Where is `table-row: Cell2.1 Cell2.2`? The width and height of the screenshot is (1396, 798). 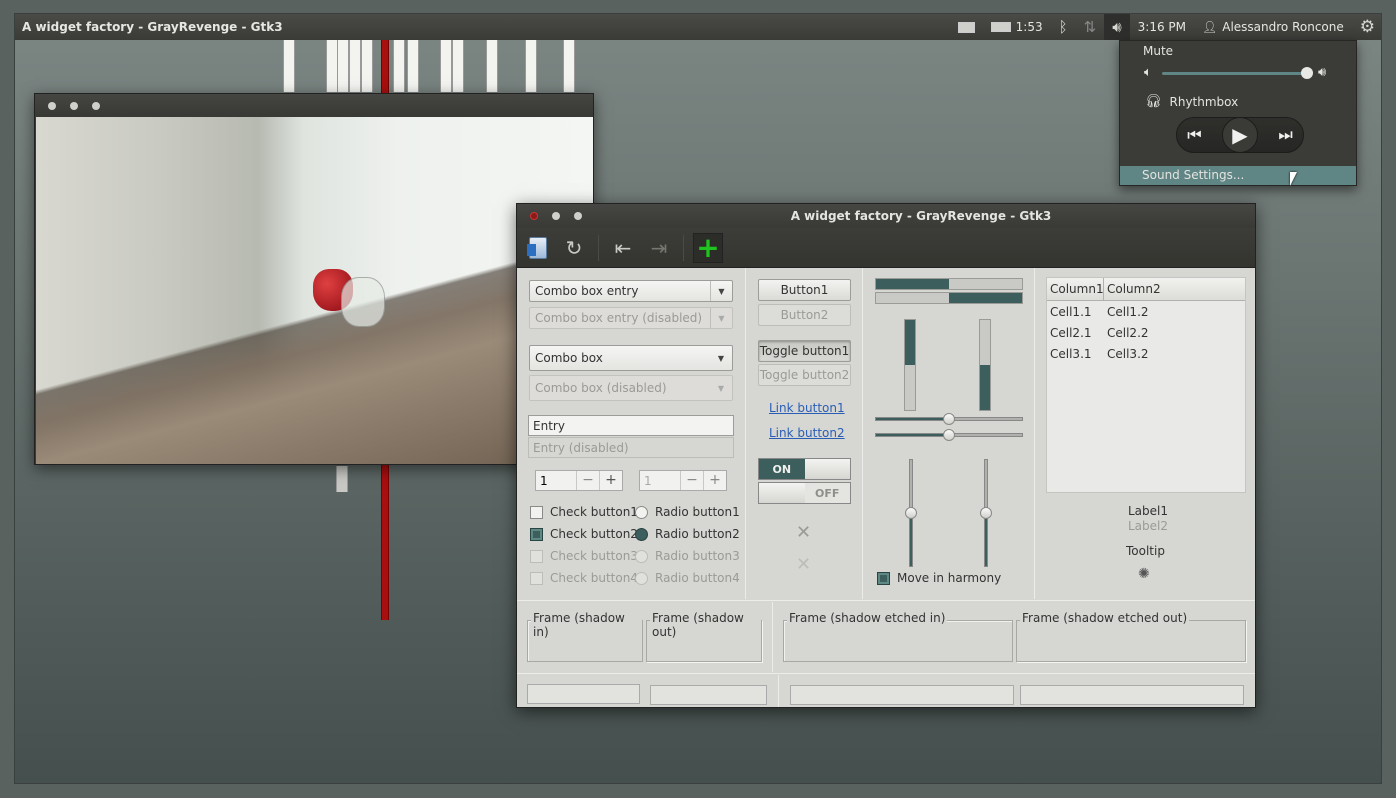 table-row: Cell2.1 Cell2.2 is located at coordinates (1146, 332).